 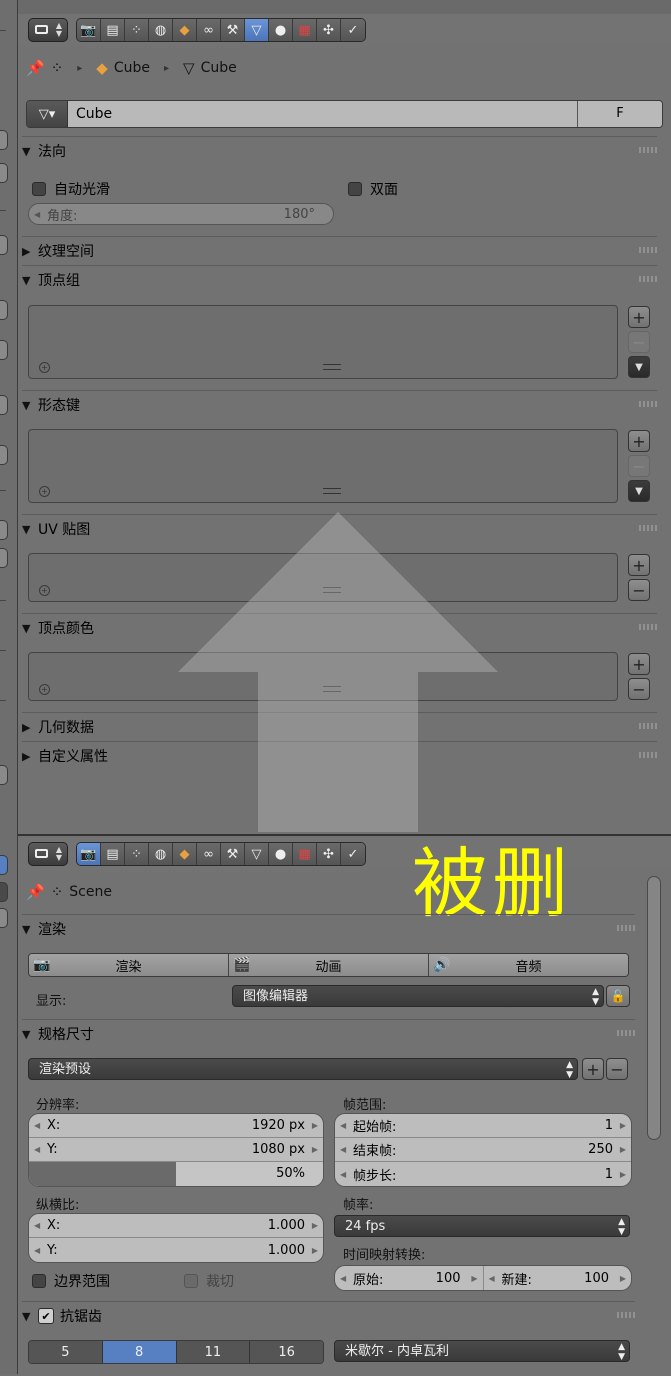 What do you see at coordinates (339, 726) in the screenshot?
I see `panel-geometry-data-header: ▶ 几何数据` at bounding box center [339, 726].